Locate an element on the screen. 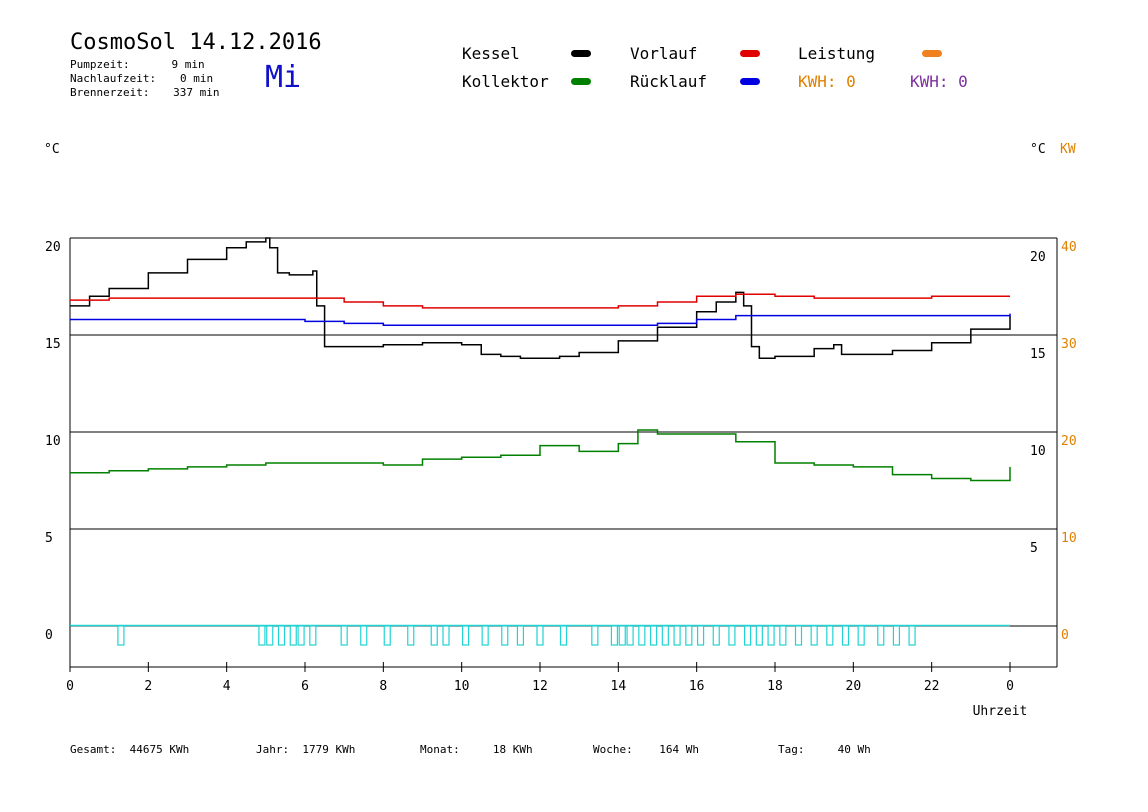 The image size is (1148, 812). x-tick-label: 10 is located at coordinates (462, 686).